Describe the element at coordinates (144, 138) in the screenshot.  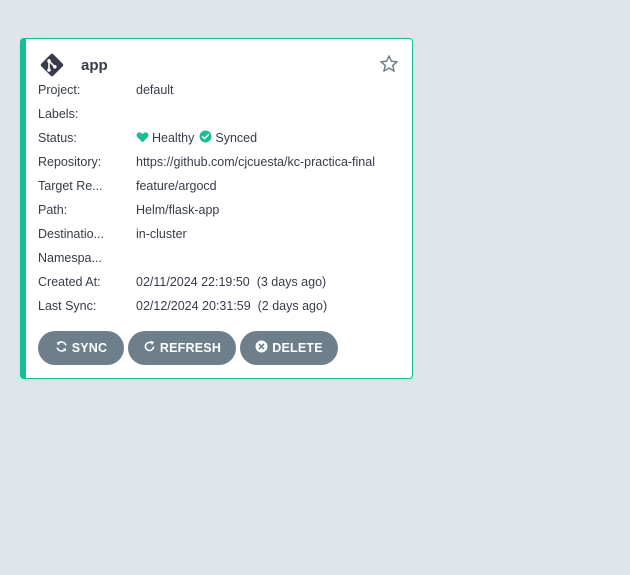
I see `heart-icon` at that location.